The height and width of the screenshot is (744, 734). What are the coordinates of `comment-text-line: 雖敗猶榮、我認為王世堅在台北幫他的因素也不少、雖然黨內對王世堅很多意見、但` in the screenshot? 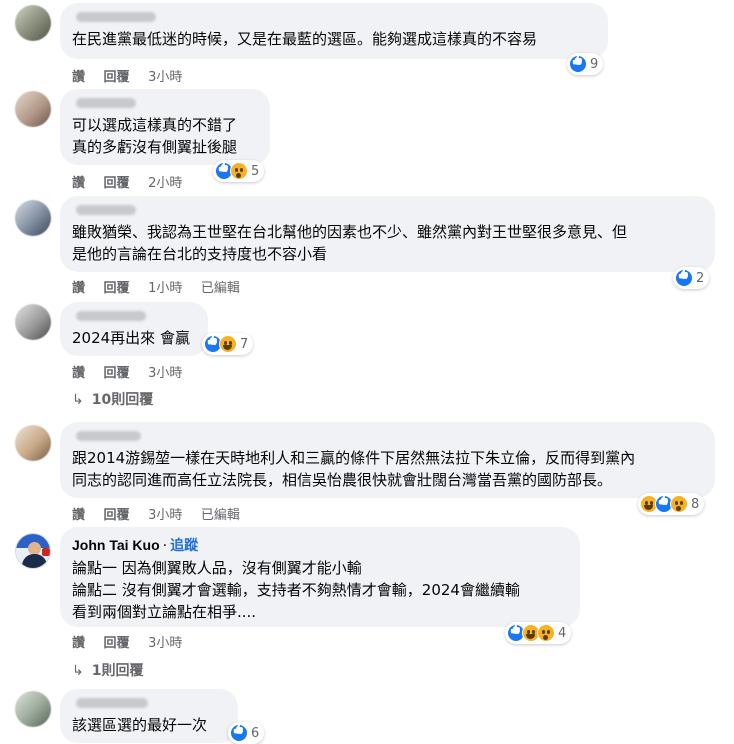 It's located at (350, 232).